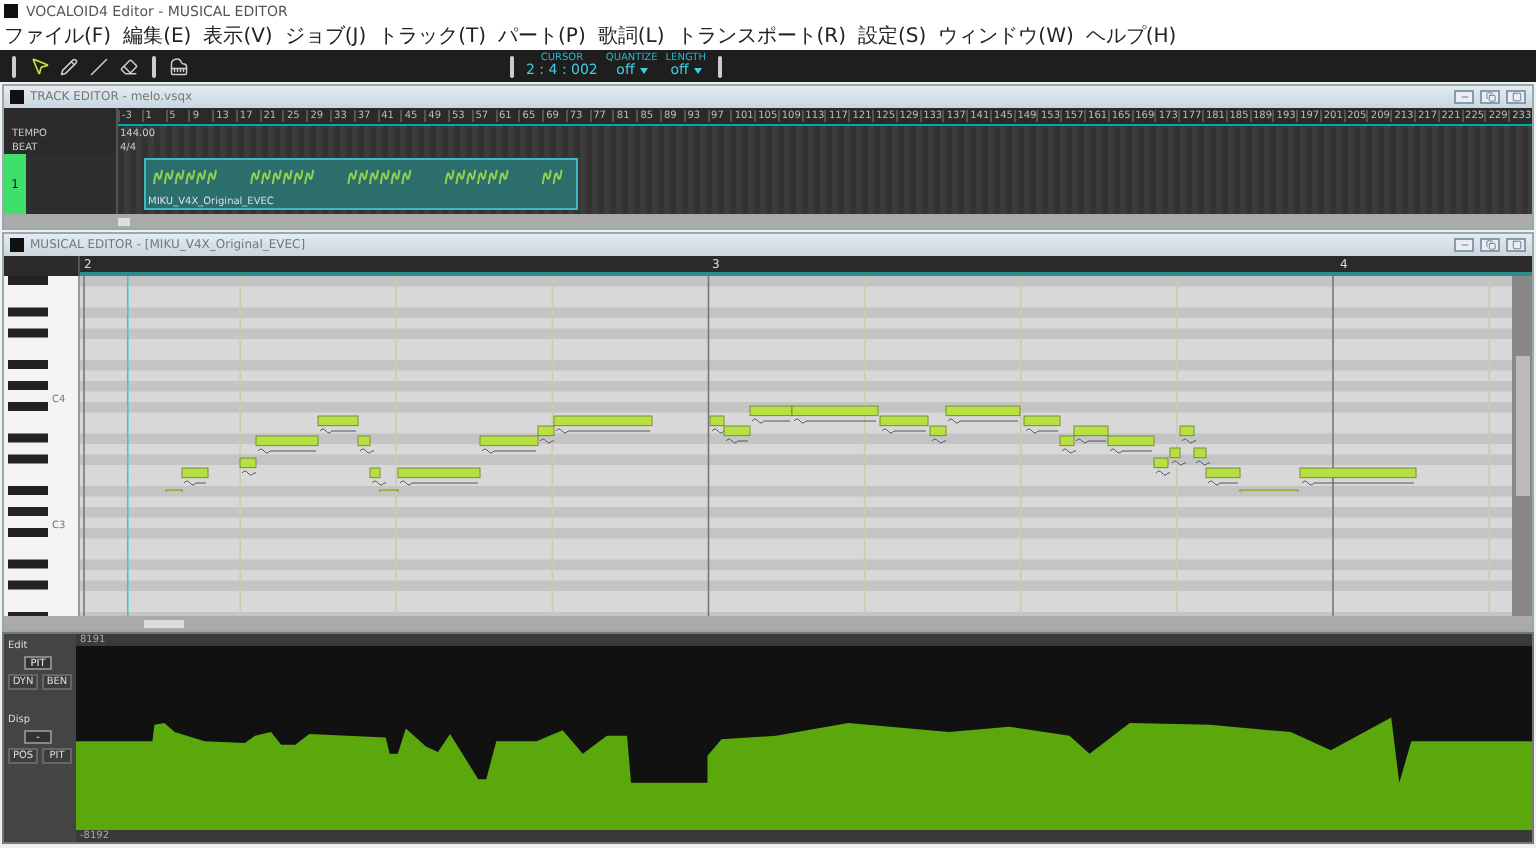  What do you see at coordinates (99, 66) in the screenshot?
I see `line-tool-icon` at bounding box center [99, 66].